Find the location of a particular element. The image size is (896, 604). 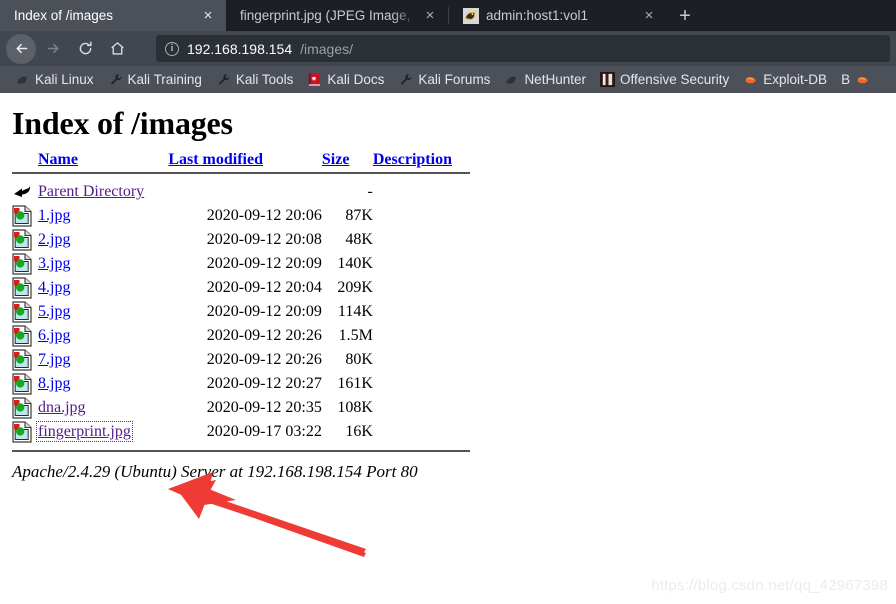

table-row: 3.jpg 2020-09-12 20:09 140K is located at coordinates (241, 264).